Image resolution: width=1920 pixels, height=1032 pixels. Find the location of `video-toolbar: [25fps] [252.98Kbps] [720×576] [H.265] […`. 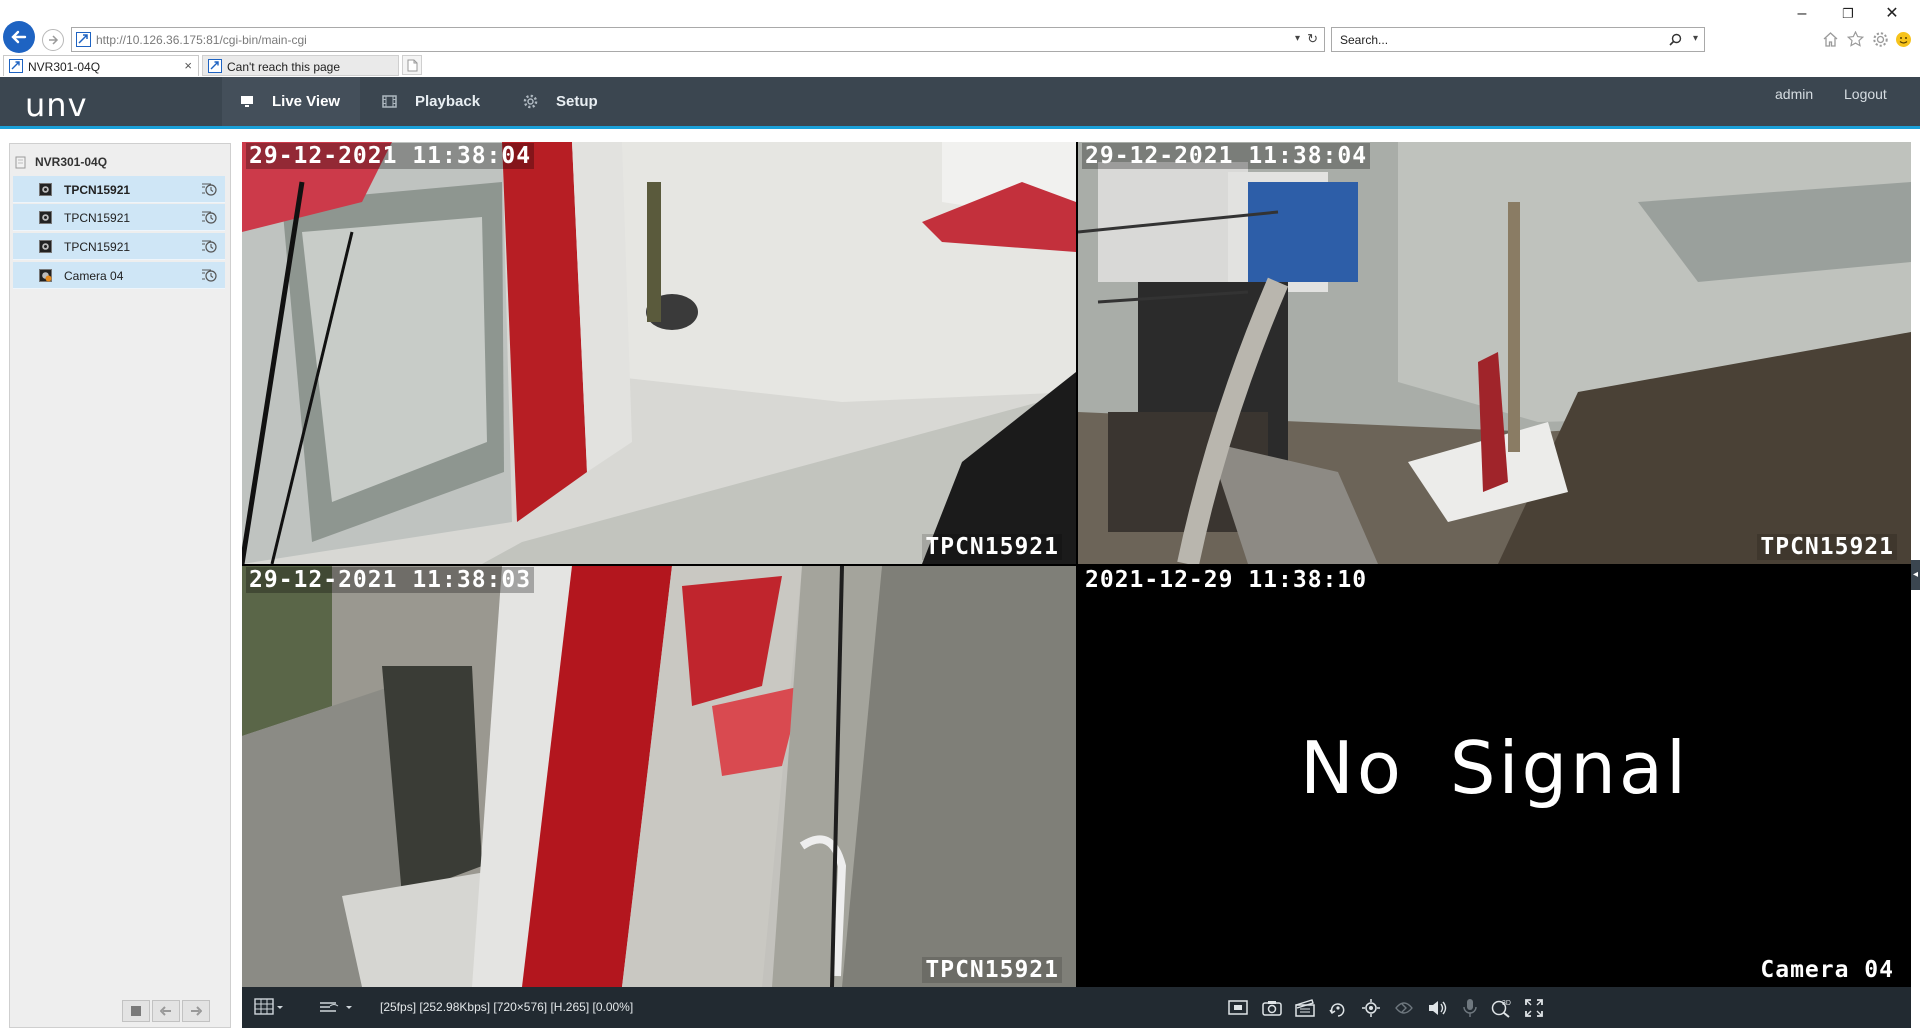

video-toolbar: [25fps] [252.98Kbps] [720×576] [H.265] [… is located at coordinates (1076, 1007).